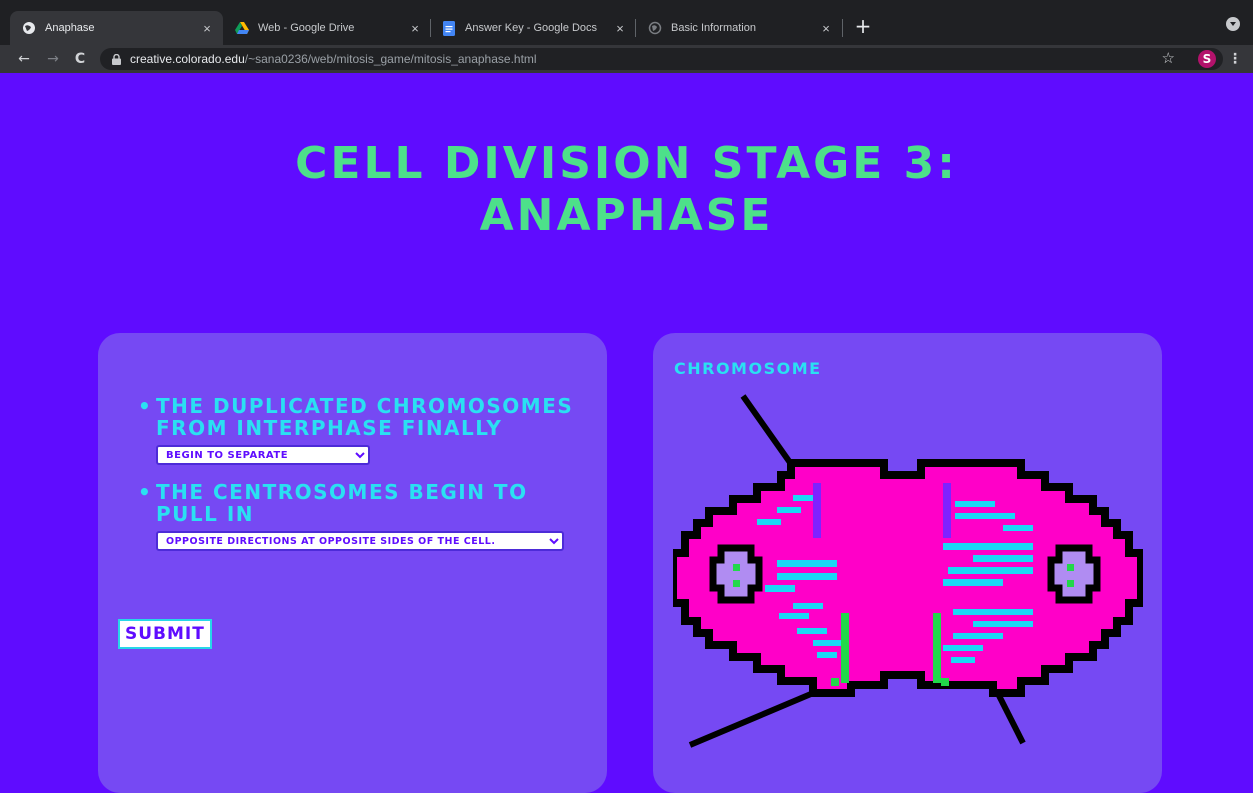 This screenshot has width=1253, height=793. Describe the element at coordinates (187, 59) in the screenshot. I see `url-host: creative.colorado.edu` at that location.